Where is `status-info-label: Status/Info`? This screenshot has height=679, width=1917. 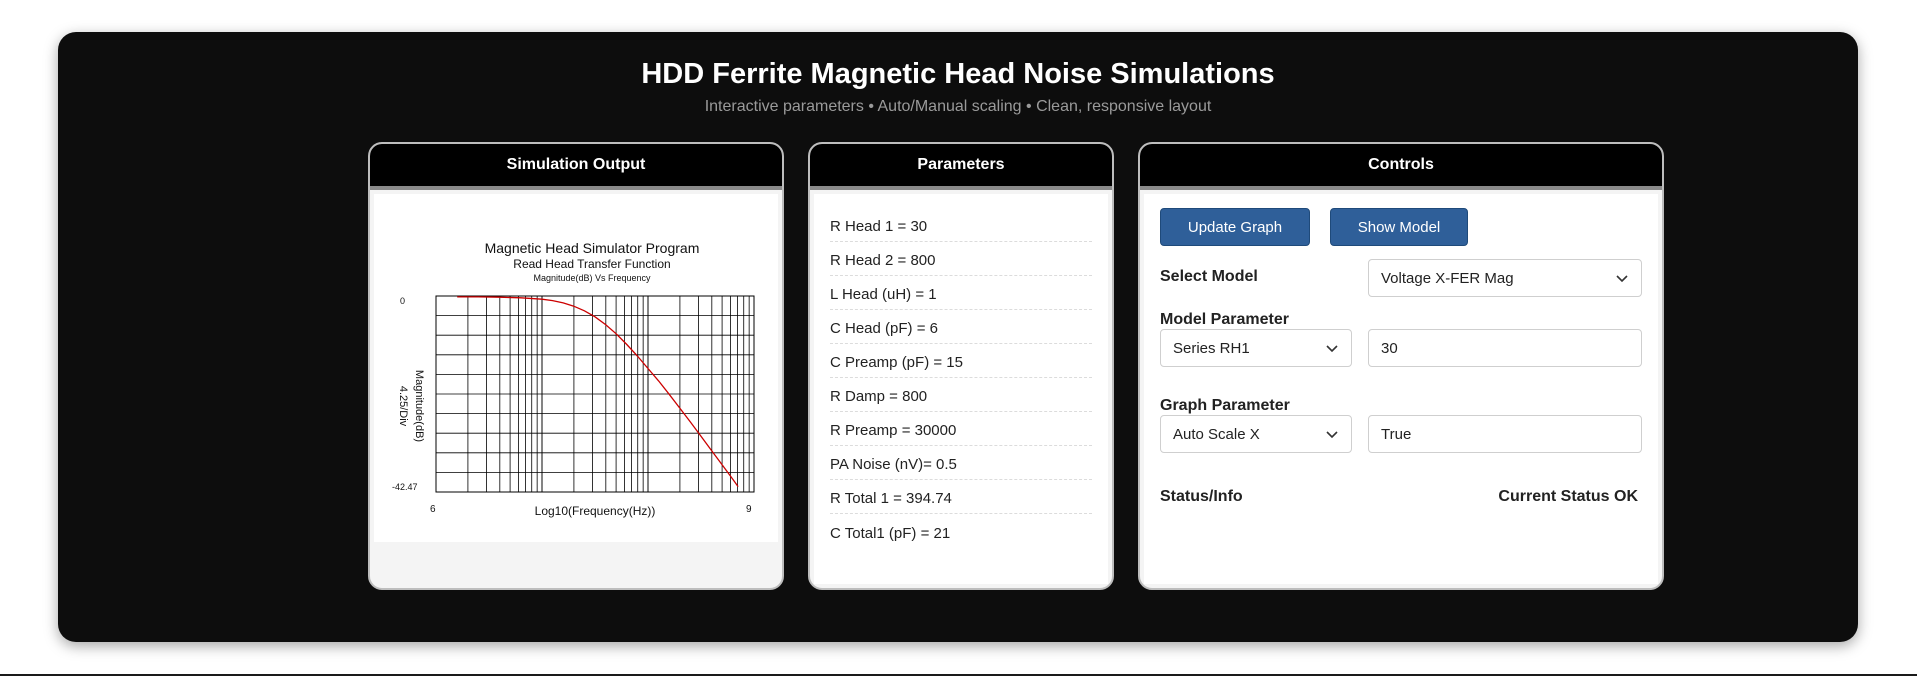 status-info-label: Status/Info is located at coordinates (1201, 496).